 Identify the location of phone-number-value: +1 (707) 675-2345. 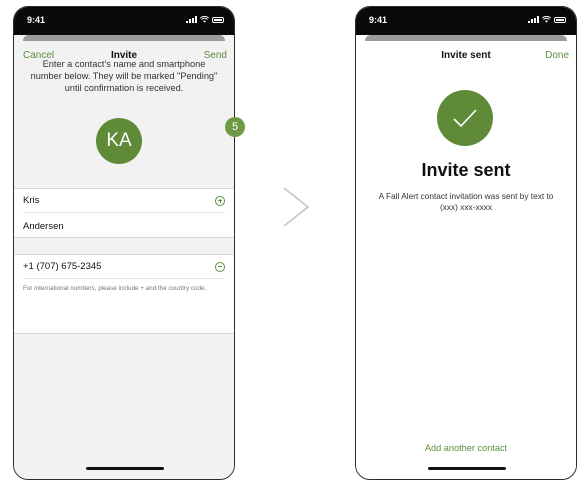
(62, 266).